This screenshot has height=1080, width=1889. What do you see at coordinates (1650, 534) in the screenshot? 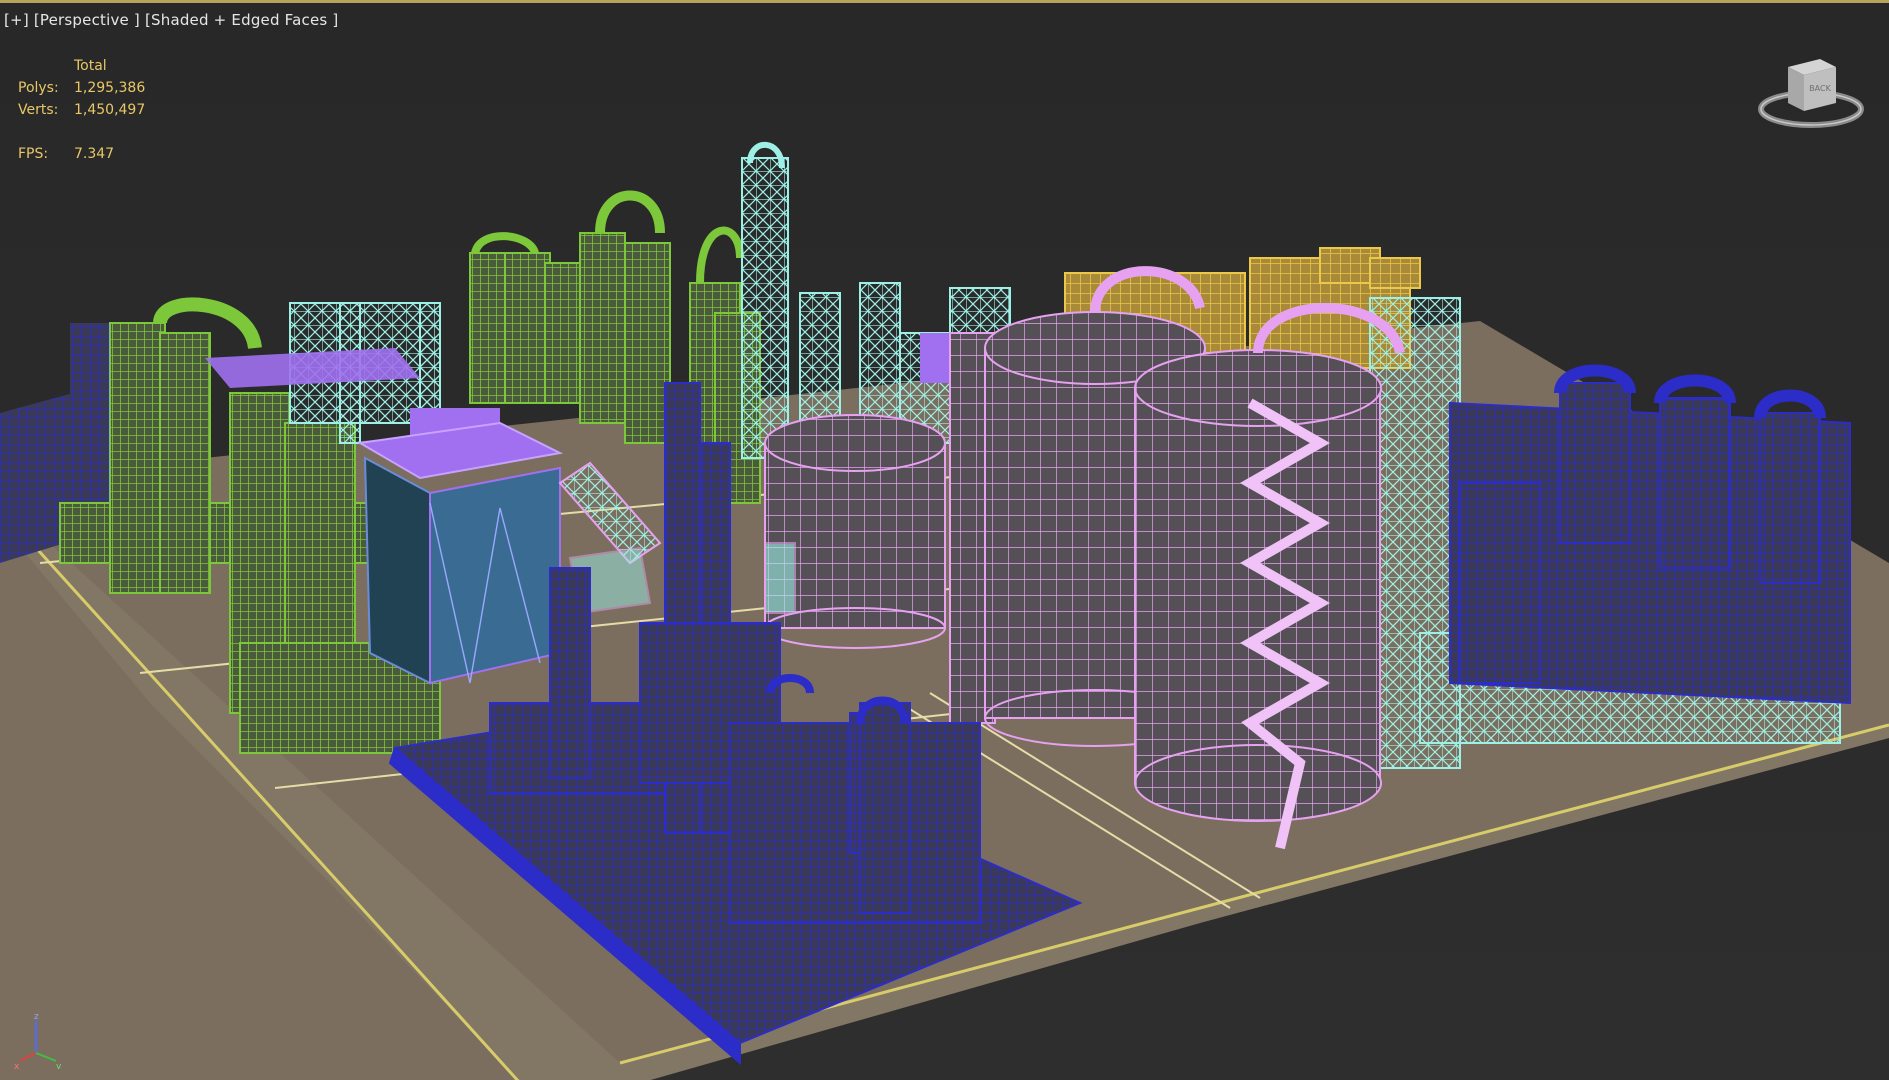
I see `right-blue-process-unit` at bounding box center [1650, 534].